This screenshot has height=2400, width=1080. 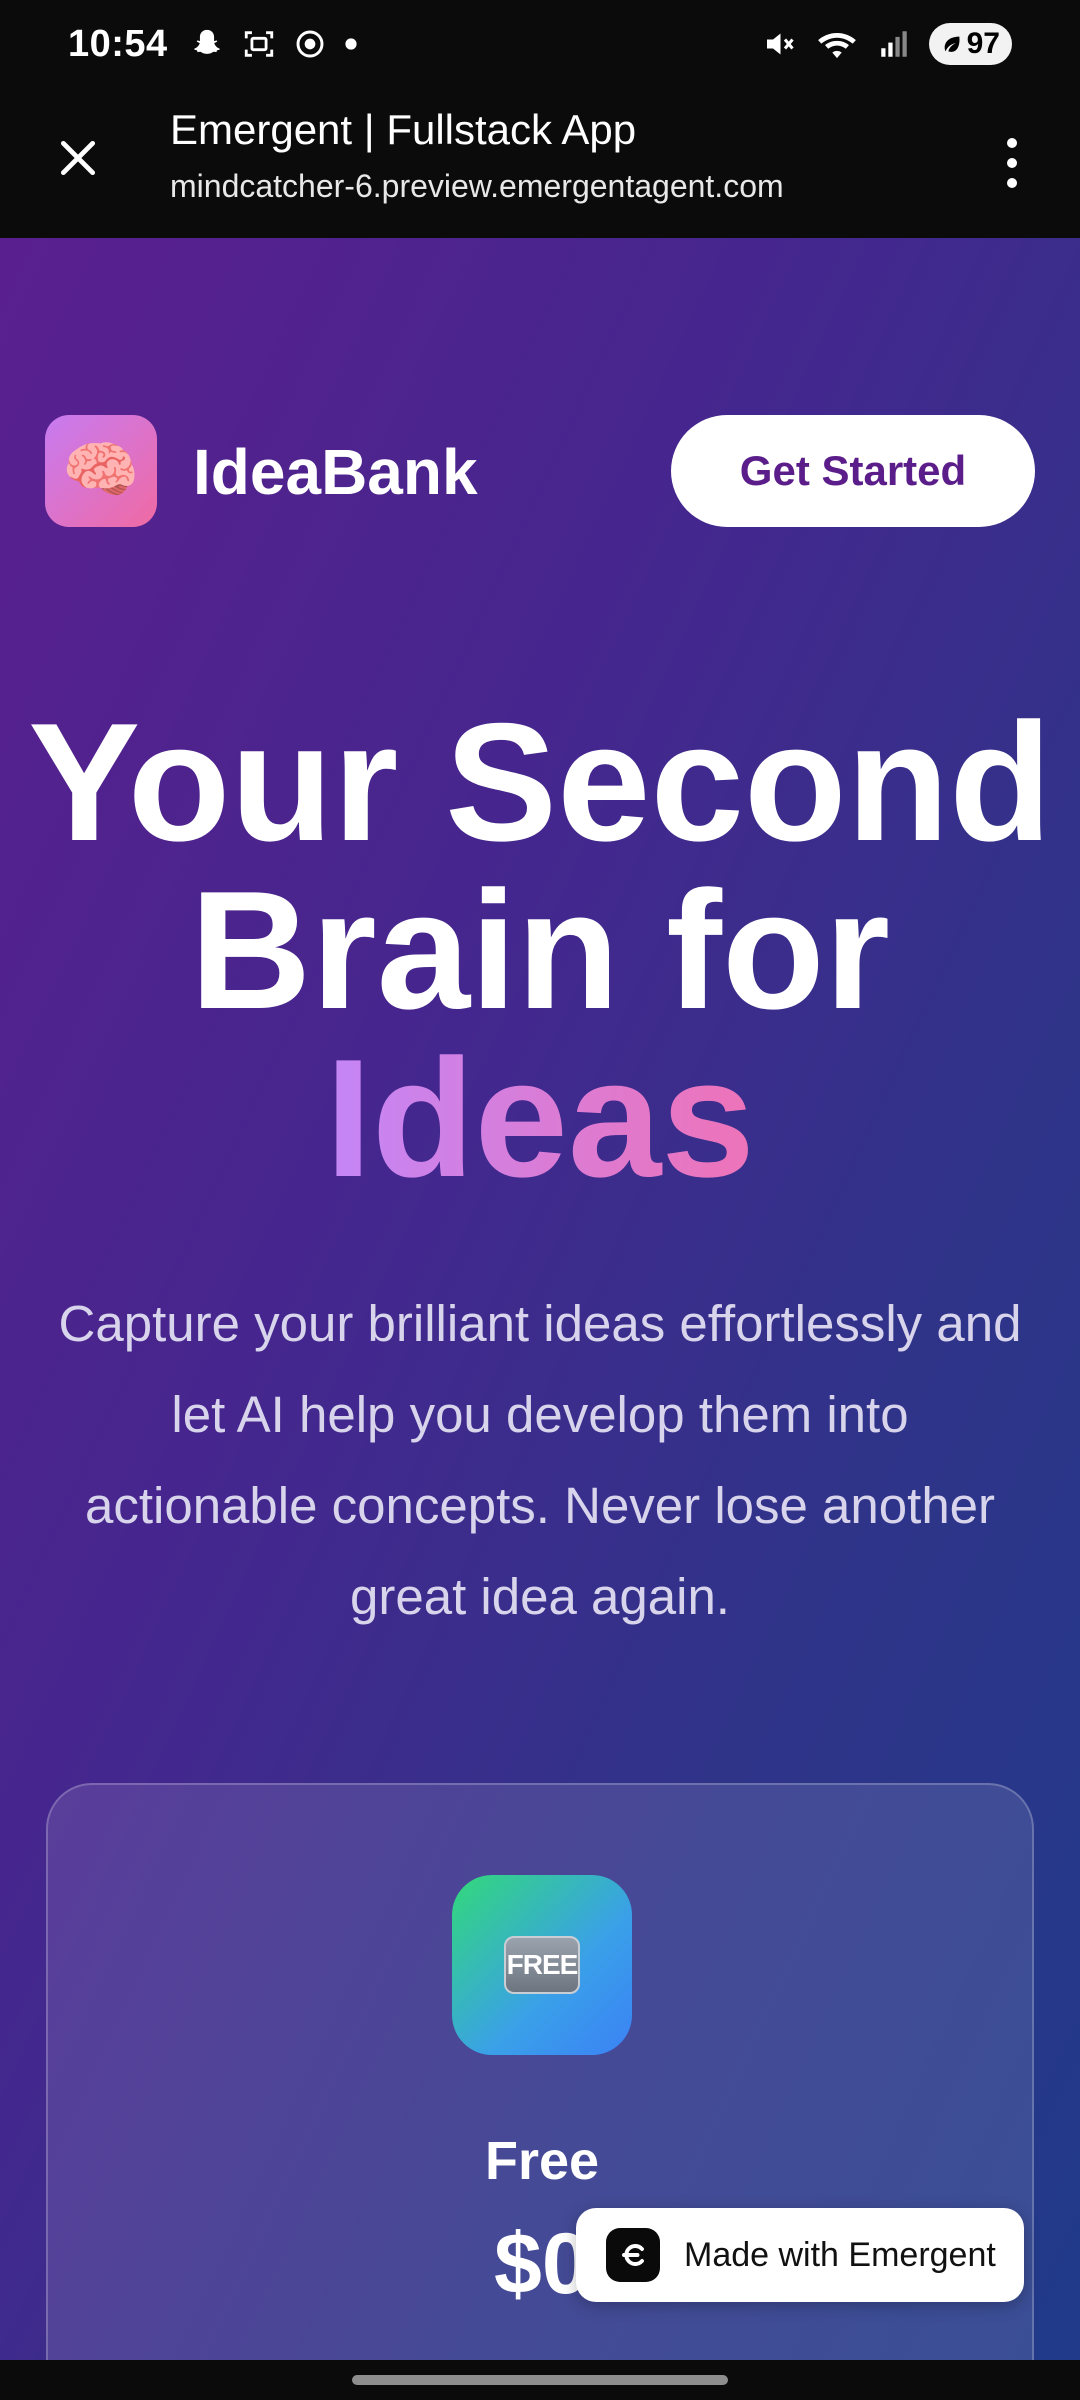 I want to click on status-system-icons: 97, so click(x=886, y=44).